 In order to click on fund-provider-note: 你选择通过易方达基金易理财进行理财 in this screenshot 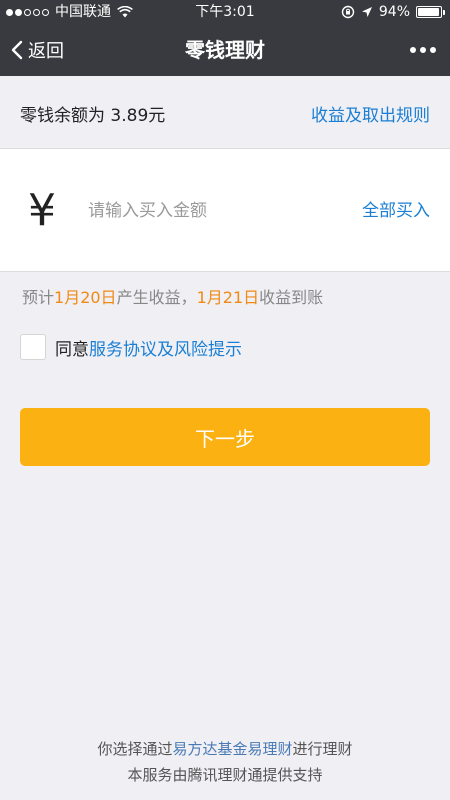, I will do `click(225, 749)`.